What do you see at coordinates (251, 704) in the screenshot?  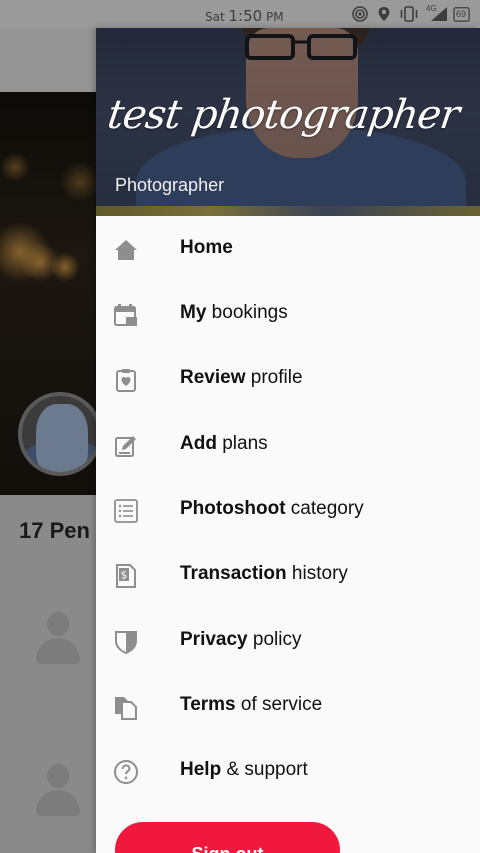 I see `menu-item-label: Terms of service` at bounding box center [251, 704].